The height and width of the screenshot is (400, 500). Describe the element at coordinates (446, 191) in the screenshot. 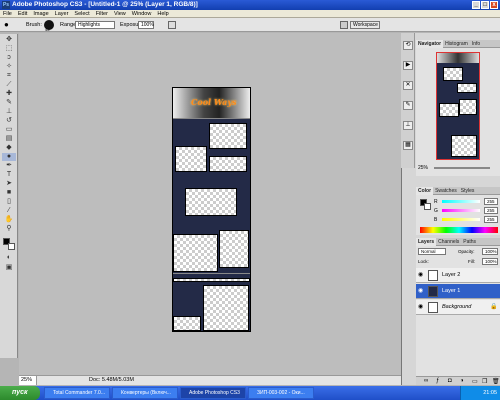

I see `tab-swatches: Swatches` at that location.